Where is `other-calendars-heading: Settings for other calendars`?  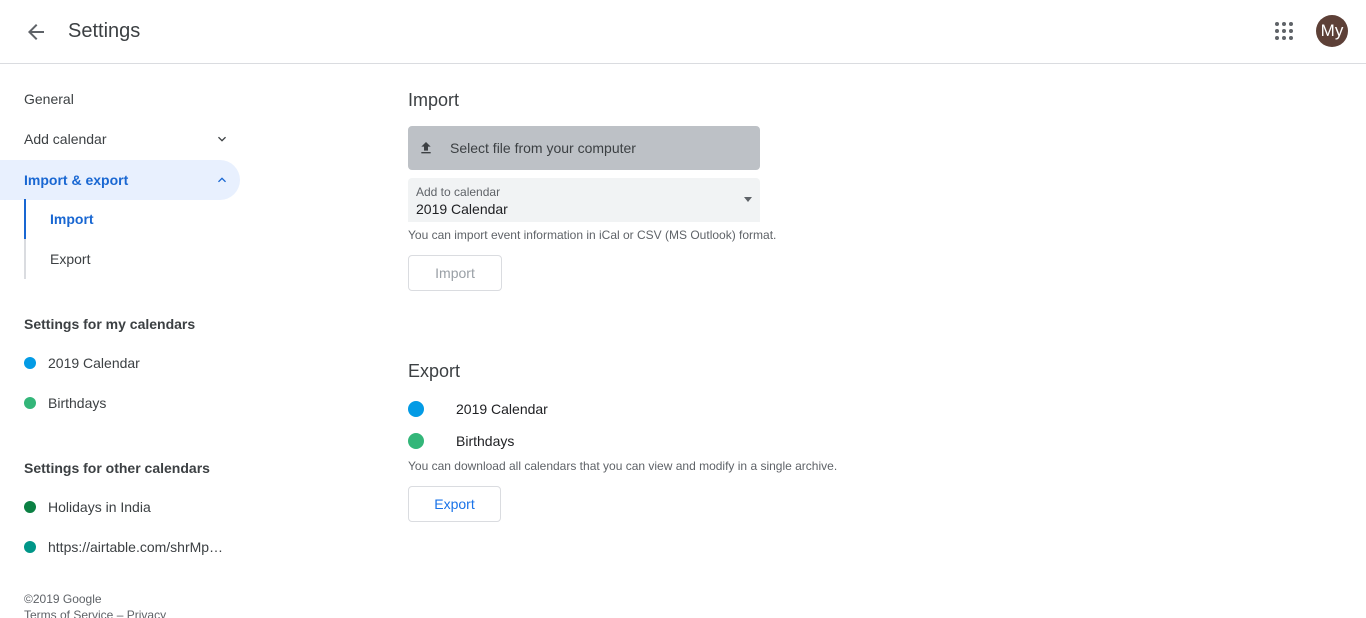 other-calendars-heading: Settings for other calendars is located at coordinates (117, 468).